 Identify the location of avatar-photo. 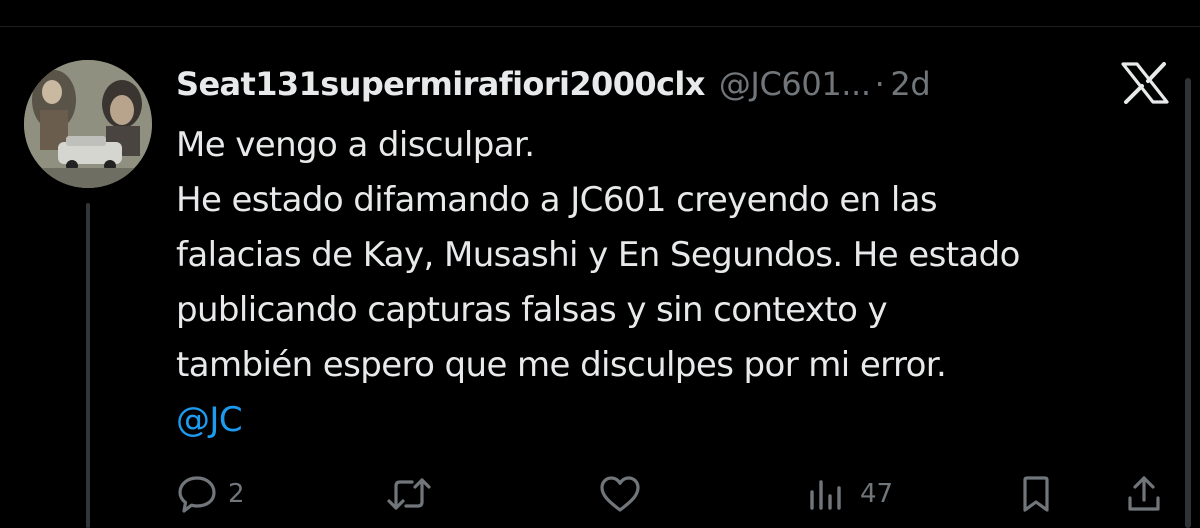
(88, 124).